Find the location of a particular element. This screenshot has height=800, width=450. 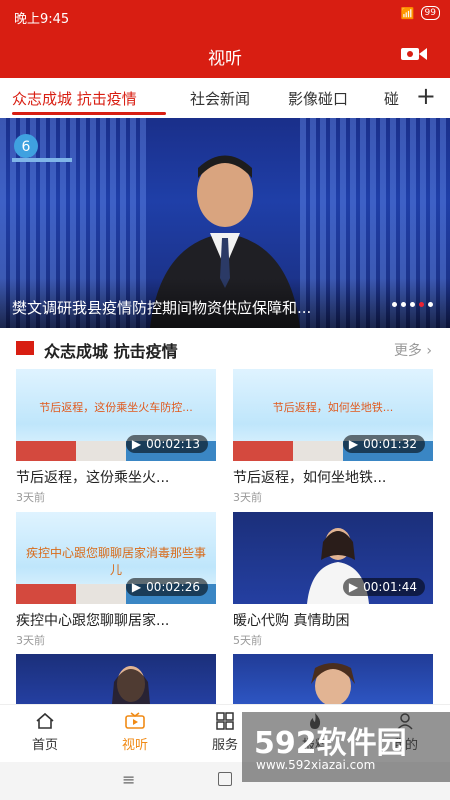

carousel-dots is located at coordinates (412, 304).